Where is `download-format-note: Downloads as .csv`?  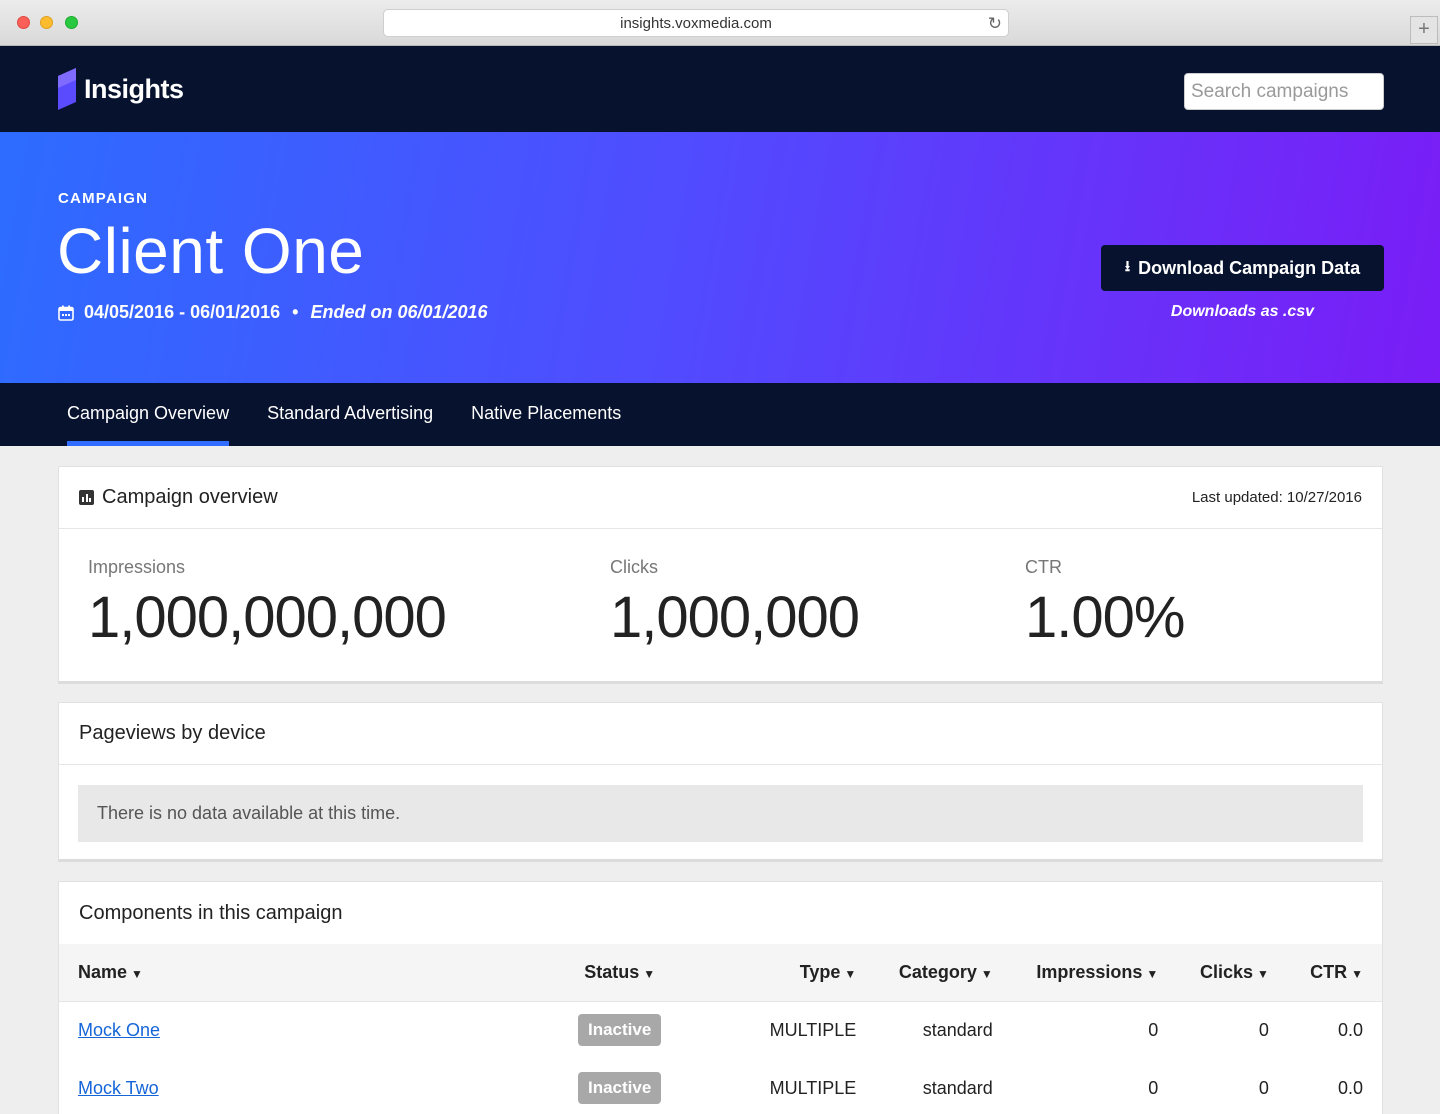
download-format-note: Downloads as .csv is located at coordinates (1242, 311).